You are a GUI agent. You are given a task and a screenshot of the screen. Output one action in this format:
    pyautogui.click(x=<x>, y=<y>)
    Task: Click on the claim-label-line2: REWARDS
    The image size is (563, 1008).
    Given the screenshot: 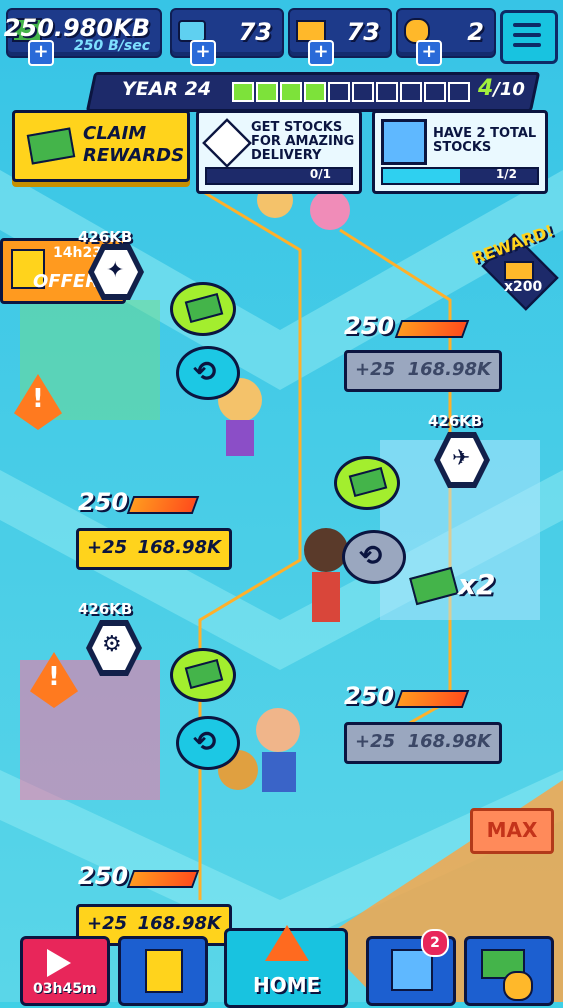 What is the action you would take?
    pyautogui.click(x=134, y=155)
    